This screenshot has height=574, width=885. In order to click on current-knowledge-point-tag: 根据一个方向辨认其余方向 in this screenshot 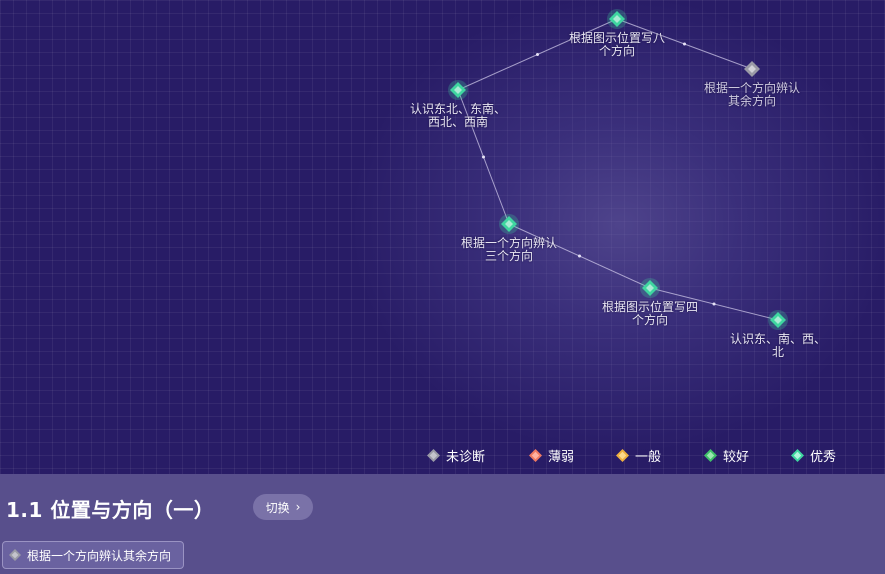, I will do `click(93, 555)`.